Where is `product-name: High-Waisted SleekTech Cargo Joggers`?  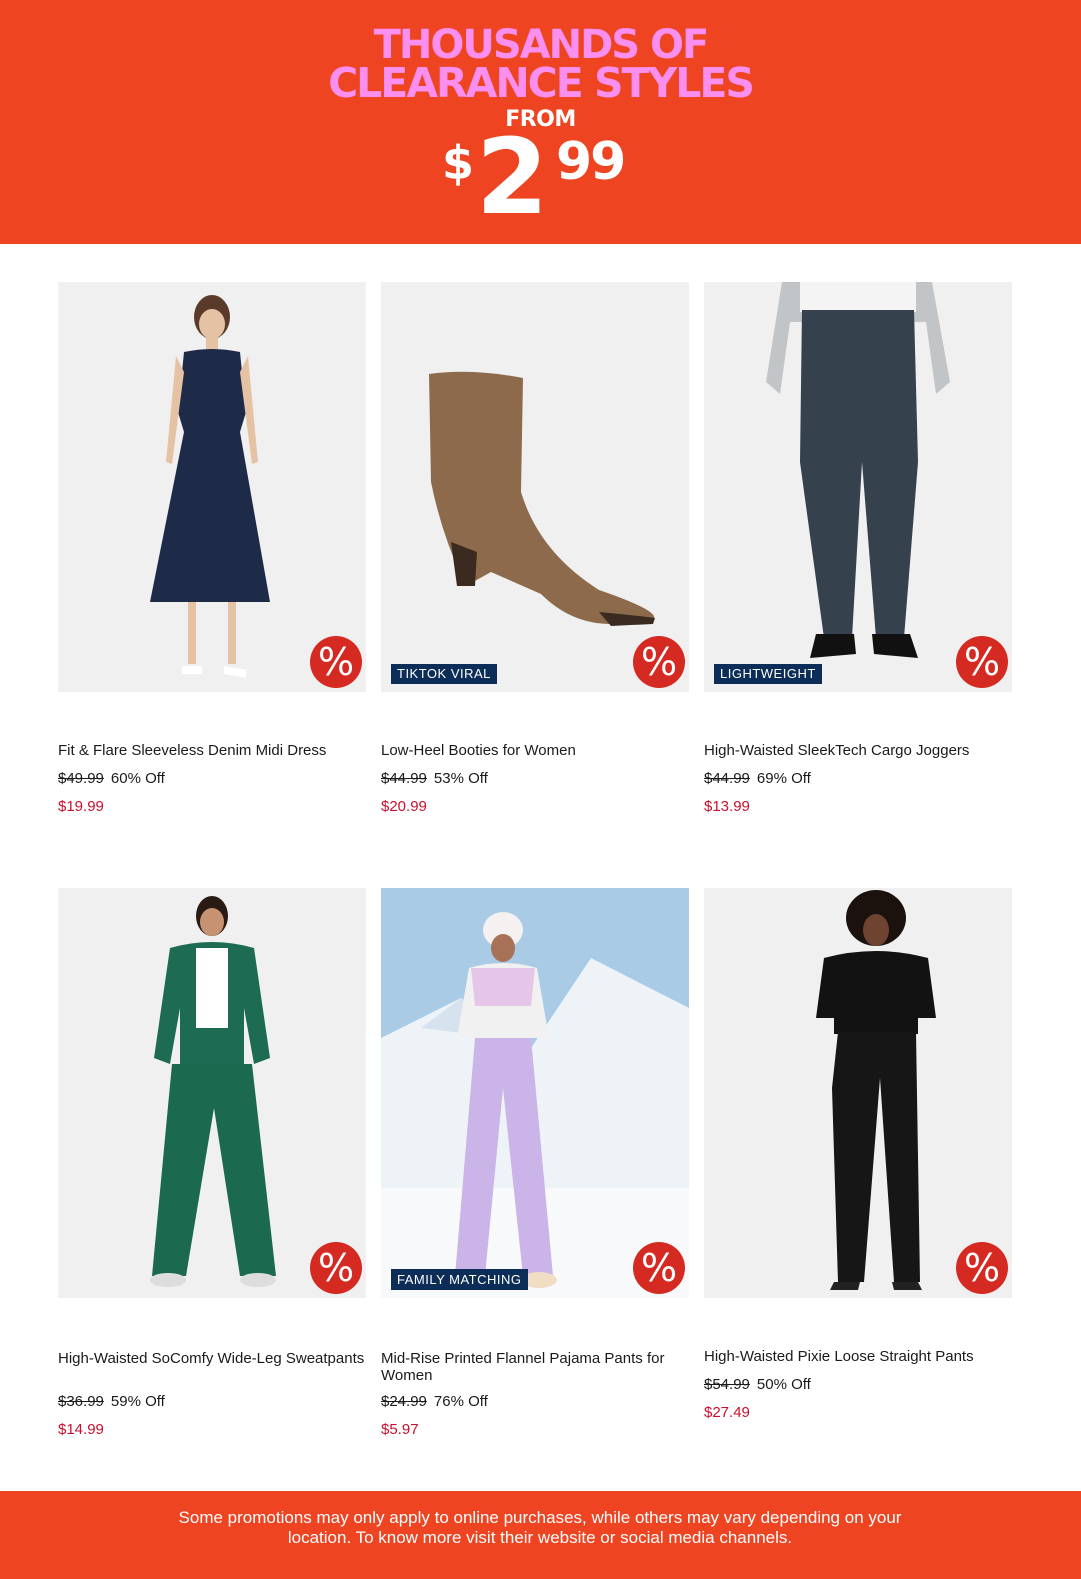 product-name: High-Waisted SleekTech Cargo Joggers is located at coordinates (858, 750).